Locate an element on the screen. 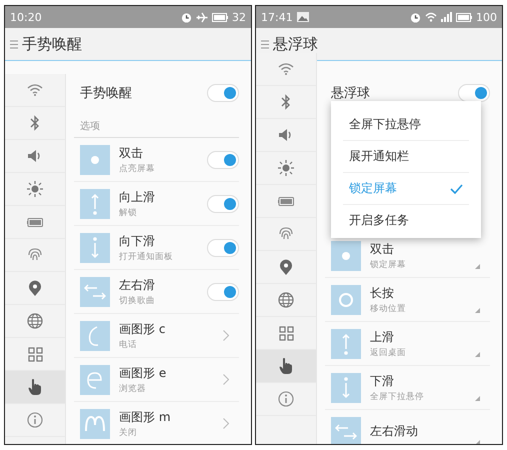 The width and height of the screenshot is (507, 450). gesture-action: 移动位置 is located at coordinates (388, 308).